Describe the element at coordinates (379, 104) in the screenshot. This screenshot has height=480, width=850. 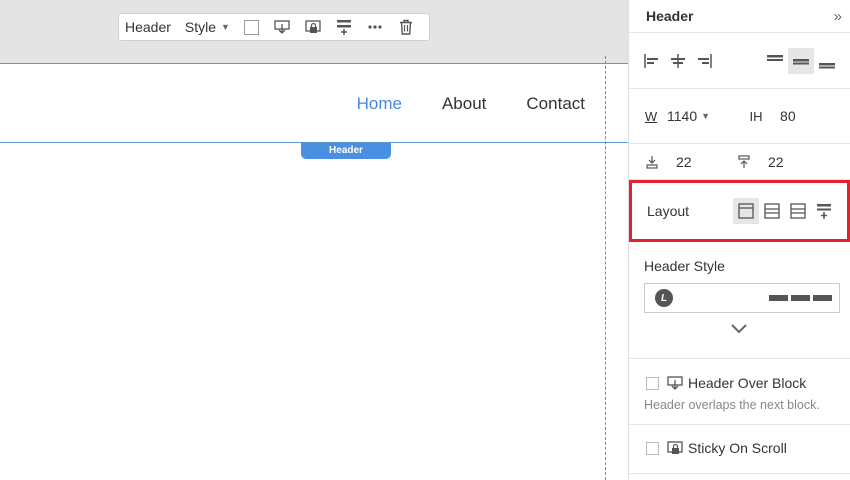
I see `nav-link-home: Home` at that location.